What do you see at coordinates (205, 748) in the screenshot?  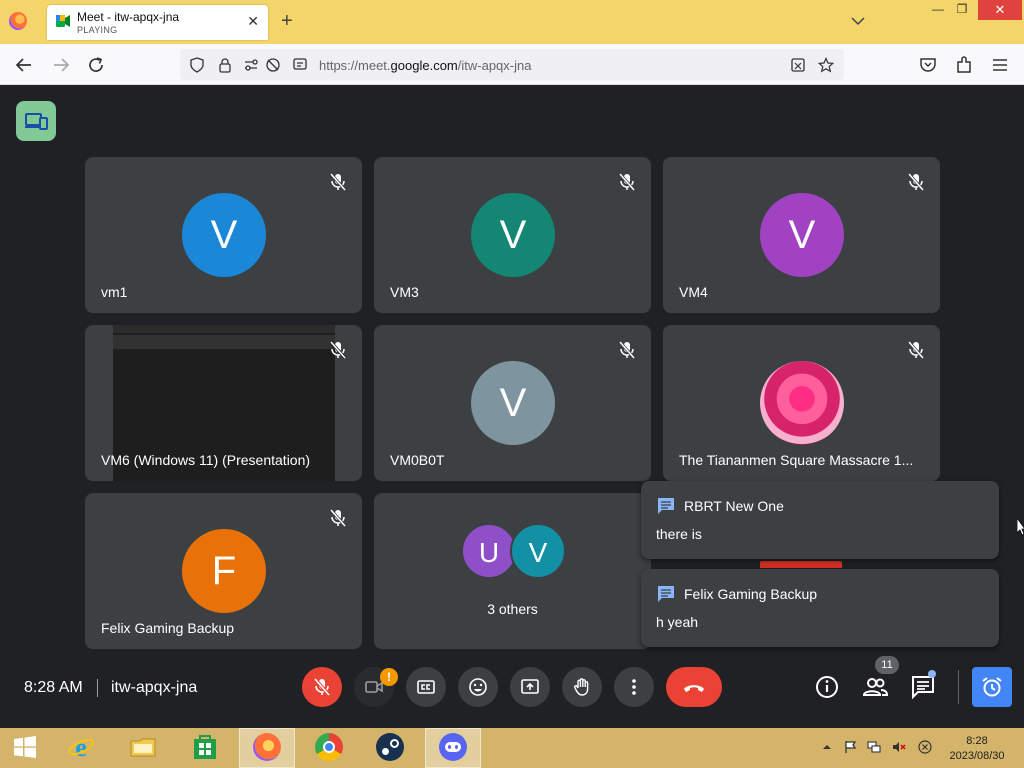 I see `taskbar-store` at bounding box center [205, 748].